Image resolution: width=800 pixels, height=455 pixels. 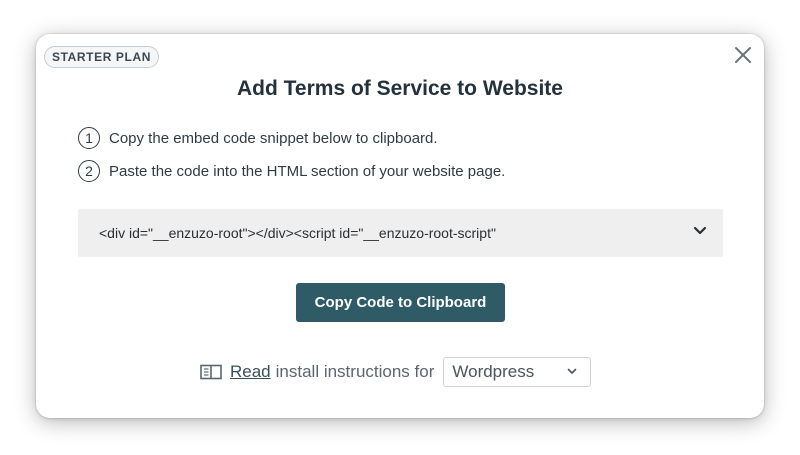 What do you see at coordinates (101, 57) in the screenshot?
I see `plan-badge: STARTER PLAN` at bounding box center [101, 57].